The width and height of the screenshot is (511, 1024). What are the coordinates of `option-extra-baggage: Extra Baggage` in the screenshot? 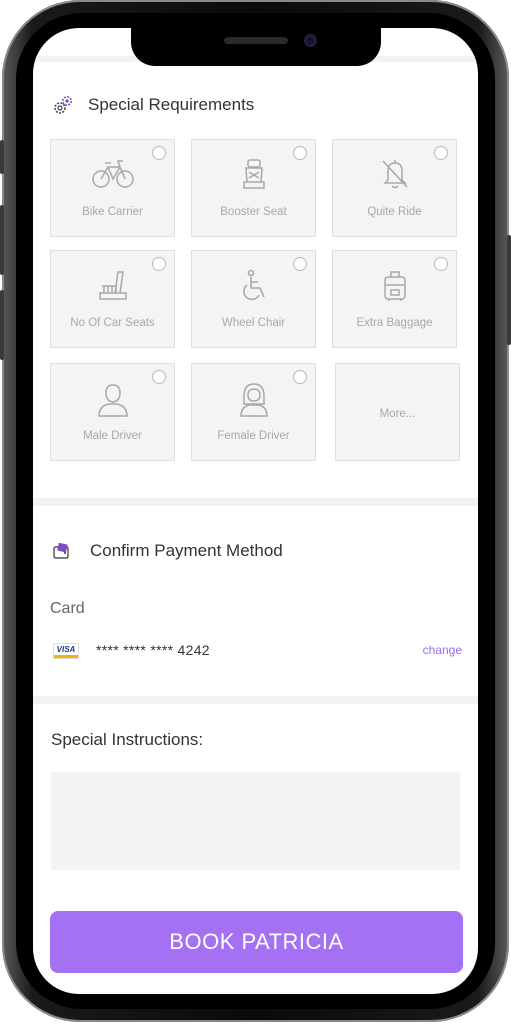 It's located at (394, 299).